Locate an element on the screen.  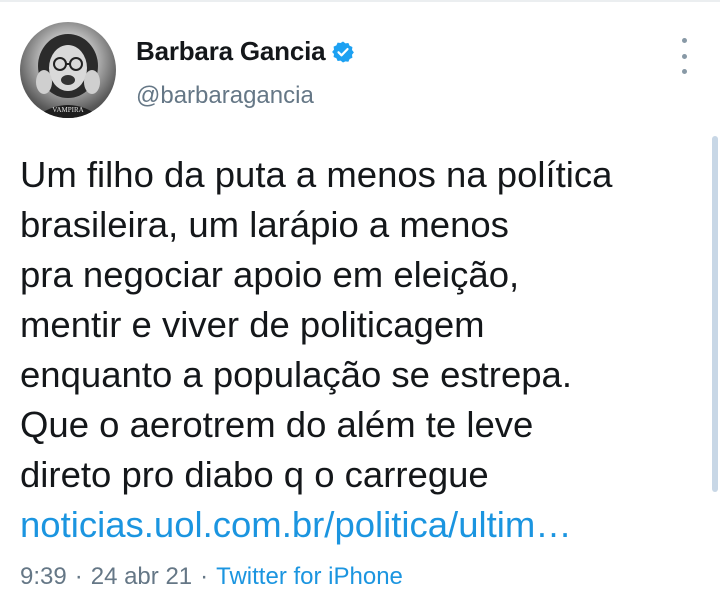
name-row: Barbara Gancia is located at coordinates (245, 51).